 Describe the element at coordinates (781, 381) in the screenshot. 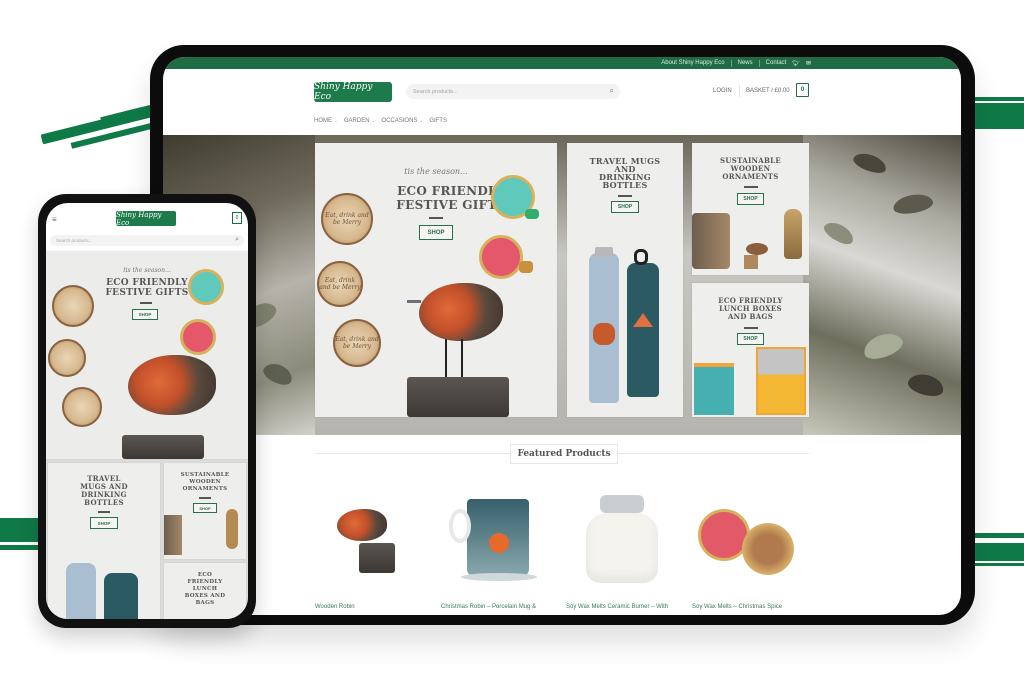

I see `lunch-box-image` at that location.